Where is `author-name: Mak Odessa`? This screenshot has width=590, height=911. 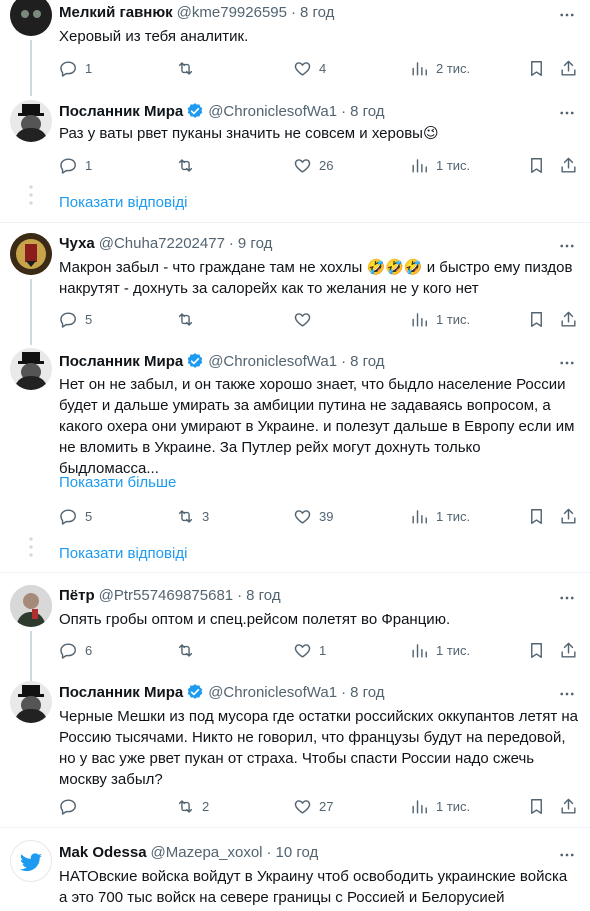
author-name: Mak Odessa is located at coordinates (103, 852).